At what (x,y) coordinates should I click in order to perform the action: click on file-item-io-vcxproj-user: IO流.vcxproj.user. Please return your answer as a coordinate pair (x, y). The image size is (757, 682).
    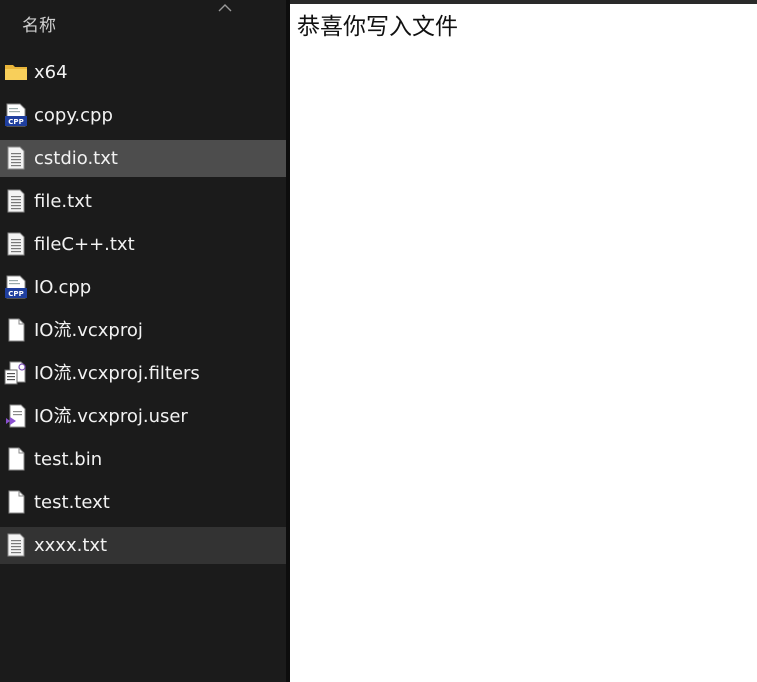
    Looking at the image, I should click on (143, 416).